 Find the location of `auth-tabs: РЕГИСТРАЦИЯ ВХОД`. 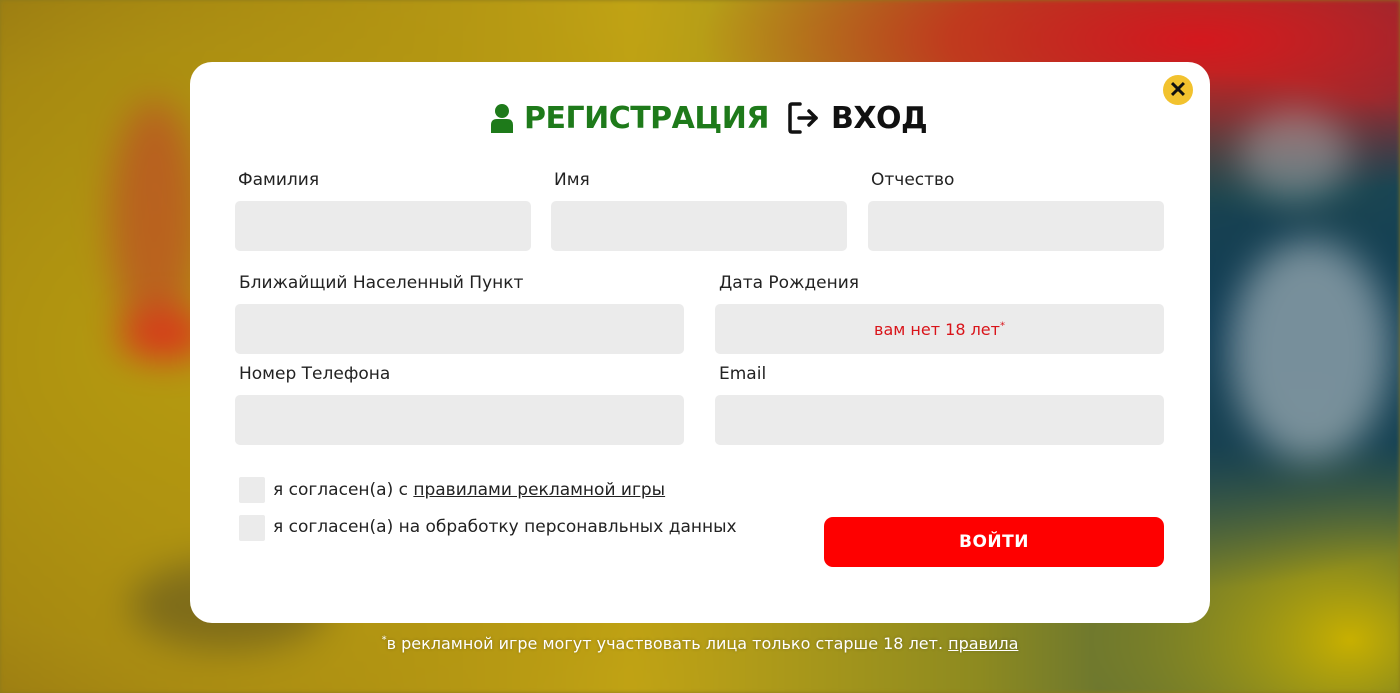

auth-tabs: РЕГИСТРАЦИЯ ВХОД is located at coordinates (700, 118).